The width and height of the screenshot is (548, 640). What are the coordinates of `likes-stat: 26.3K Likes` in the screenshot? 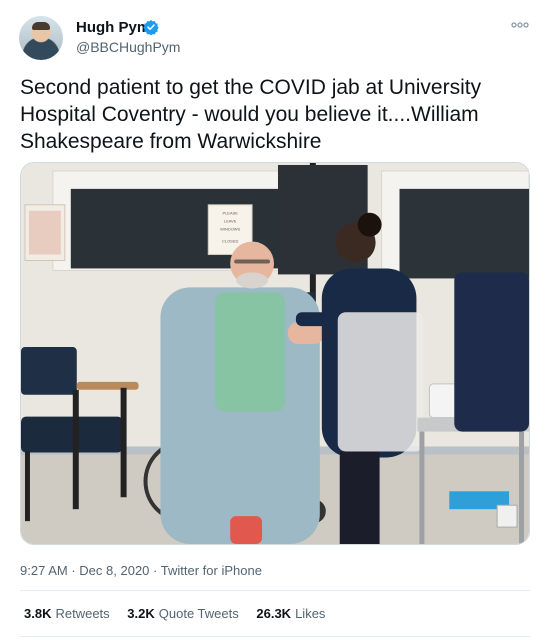 It's located at (290, 613).